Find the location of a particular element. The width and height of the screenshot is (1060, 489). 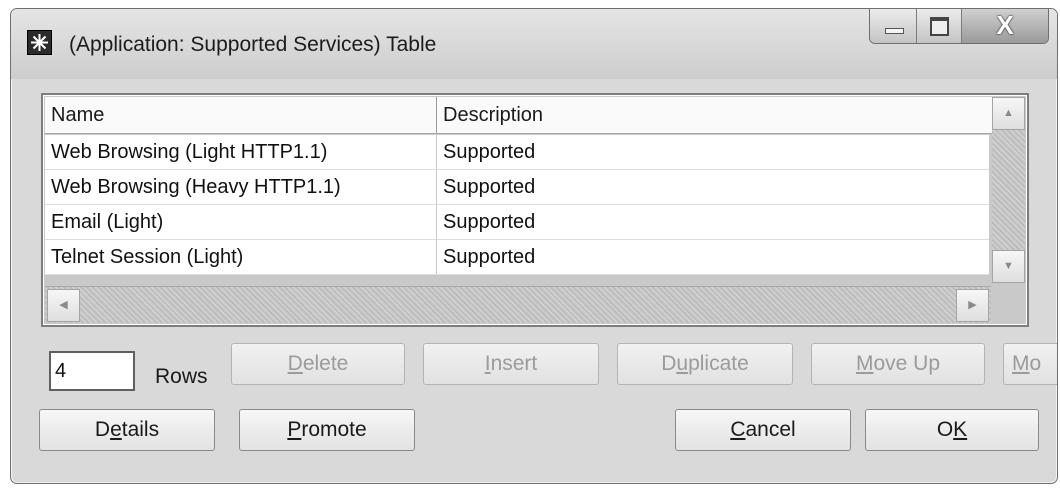

window-controls: X is located at coordinates (959, 26).